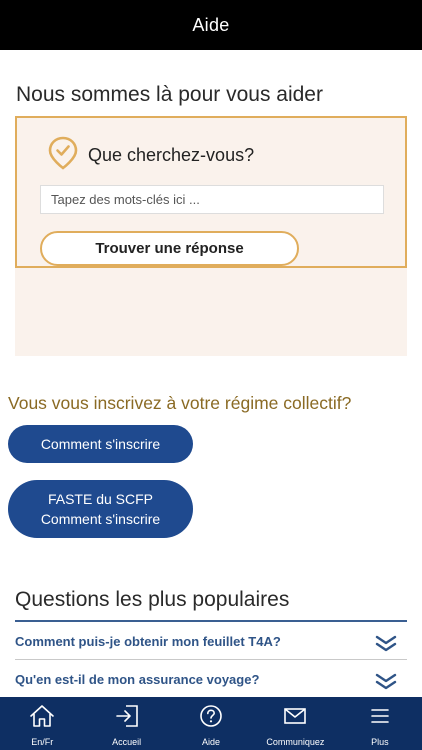 The width and height of the screenshot is (422, 750). I want to click on how-to-enroll-label: Comment s'inscrire, so click(100, 444).